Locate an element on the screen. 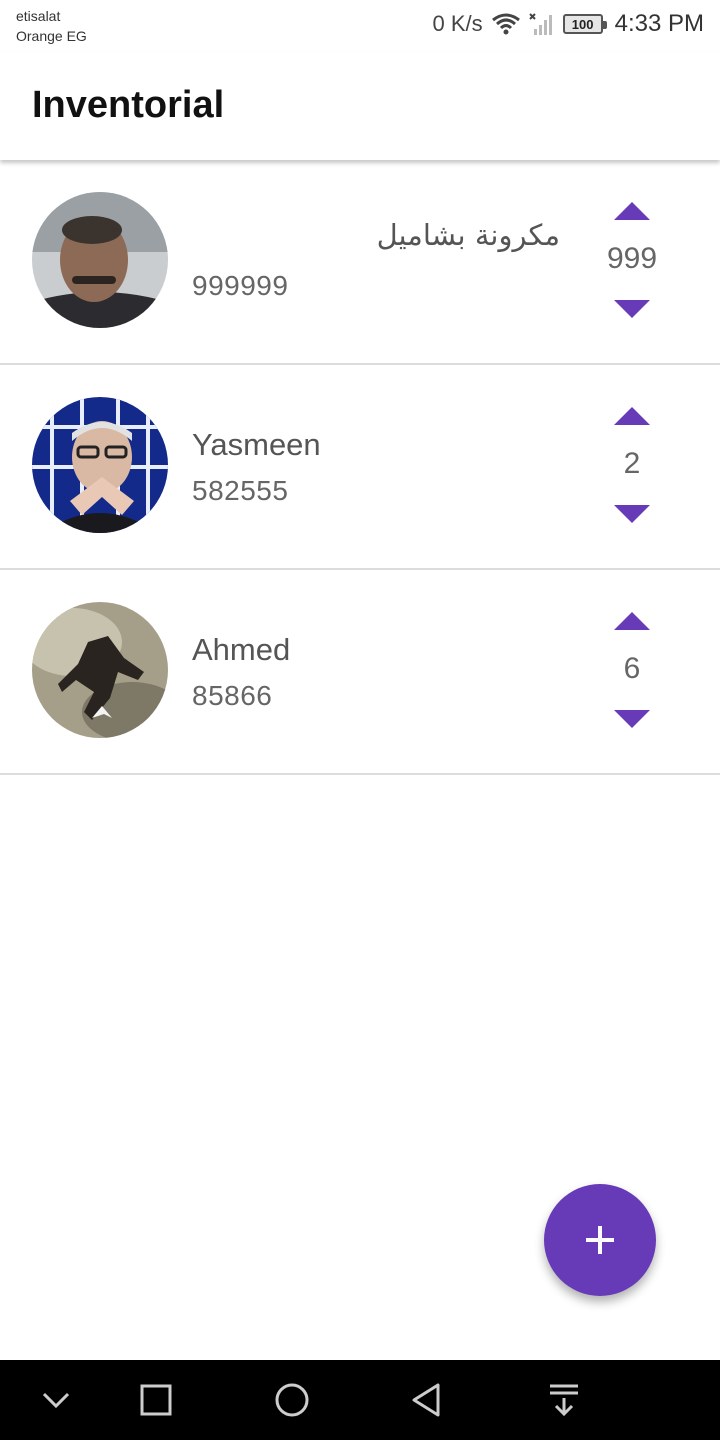 Image resolution: width=720 pixels, height=1440 pixels. item-price: 999999 is located at coordinates (240, 285).